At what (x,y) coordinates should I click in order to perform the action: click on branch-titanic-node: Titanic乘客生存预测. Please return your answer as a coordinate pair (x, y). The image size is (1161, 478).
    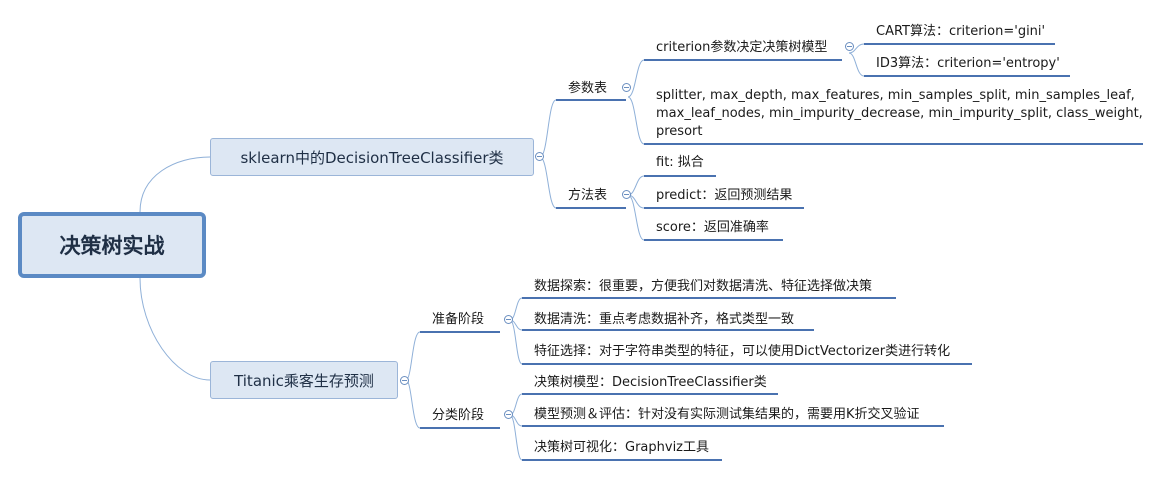
    Looking at the image, I should click on (304, 380).